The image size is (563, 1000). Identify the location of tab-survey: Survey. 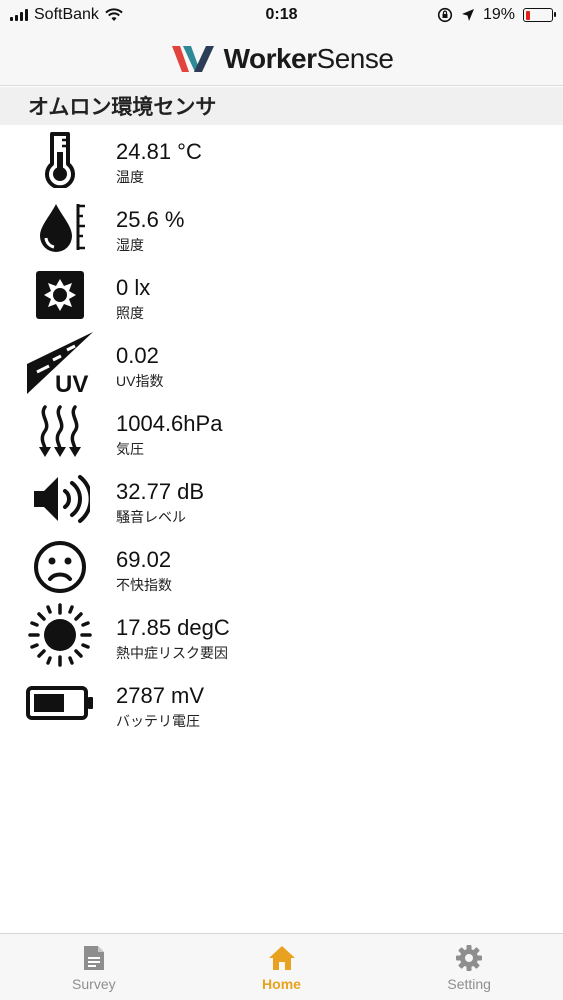
(94, 967).